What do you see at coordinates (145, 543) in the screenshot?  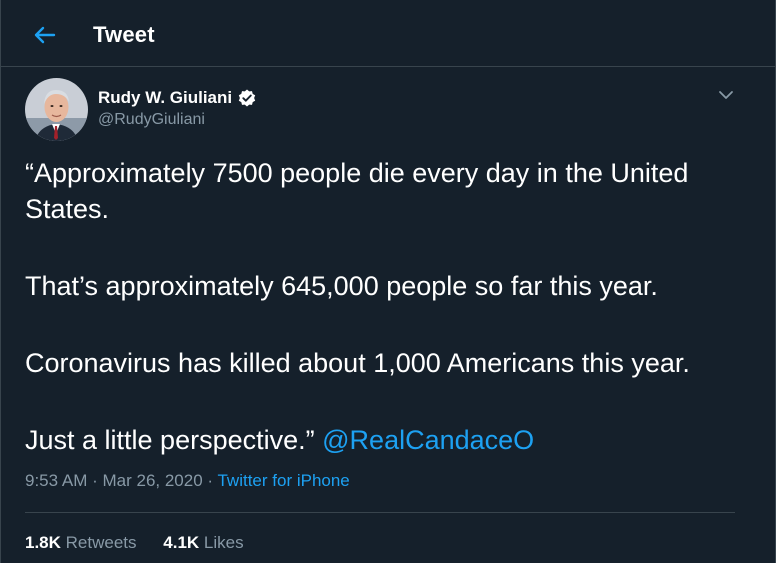 I see `tweet-stats: 1.8K Retweets 4.1K Likes` at bounding box center [145, 543].